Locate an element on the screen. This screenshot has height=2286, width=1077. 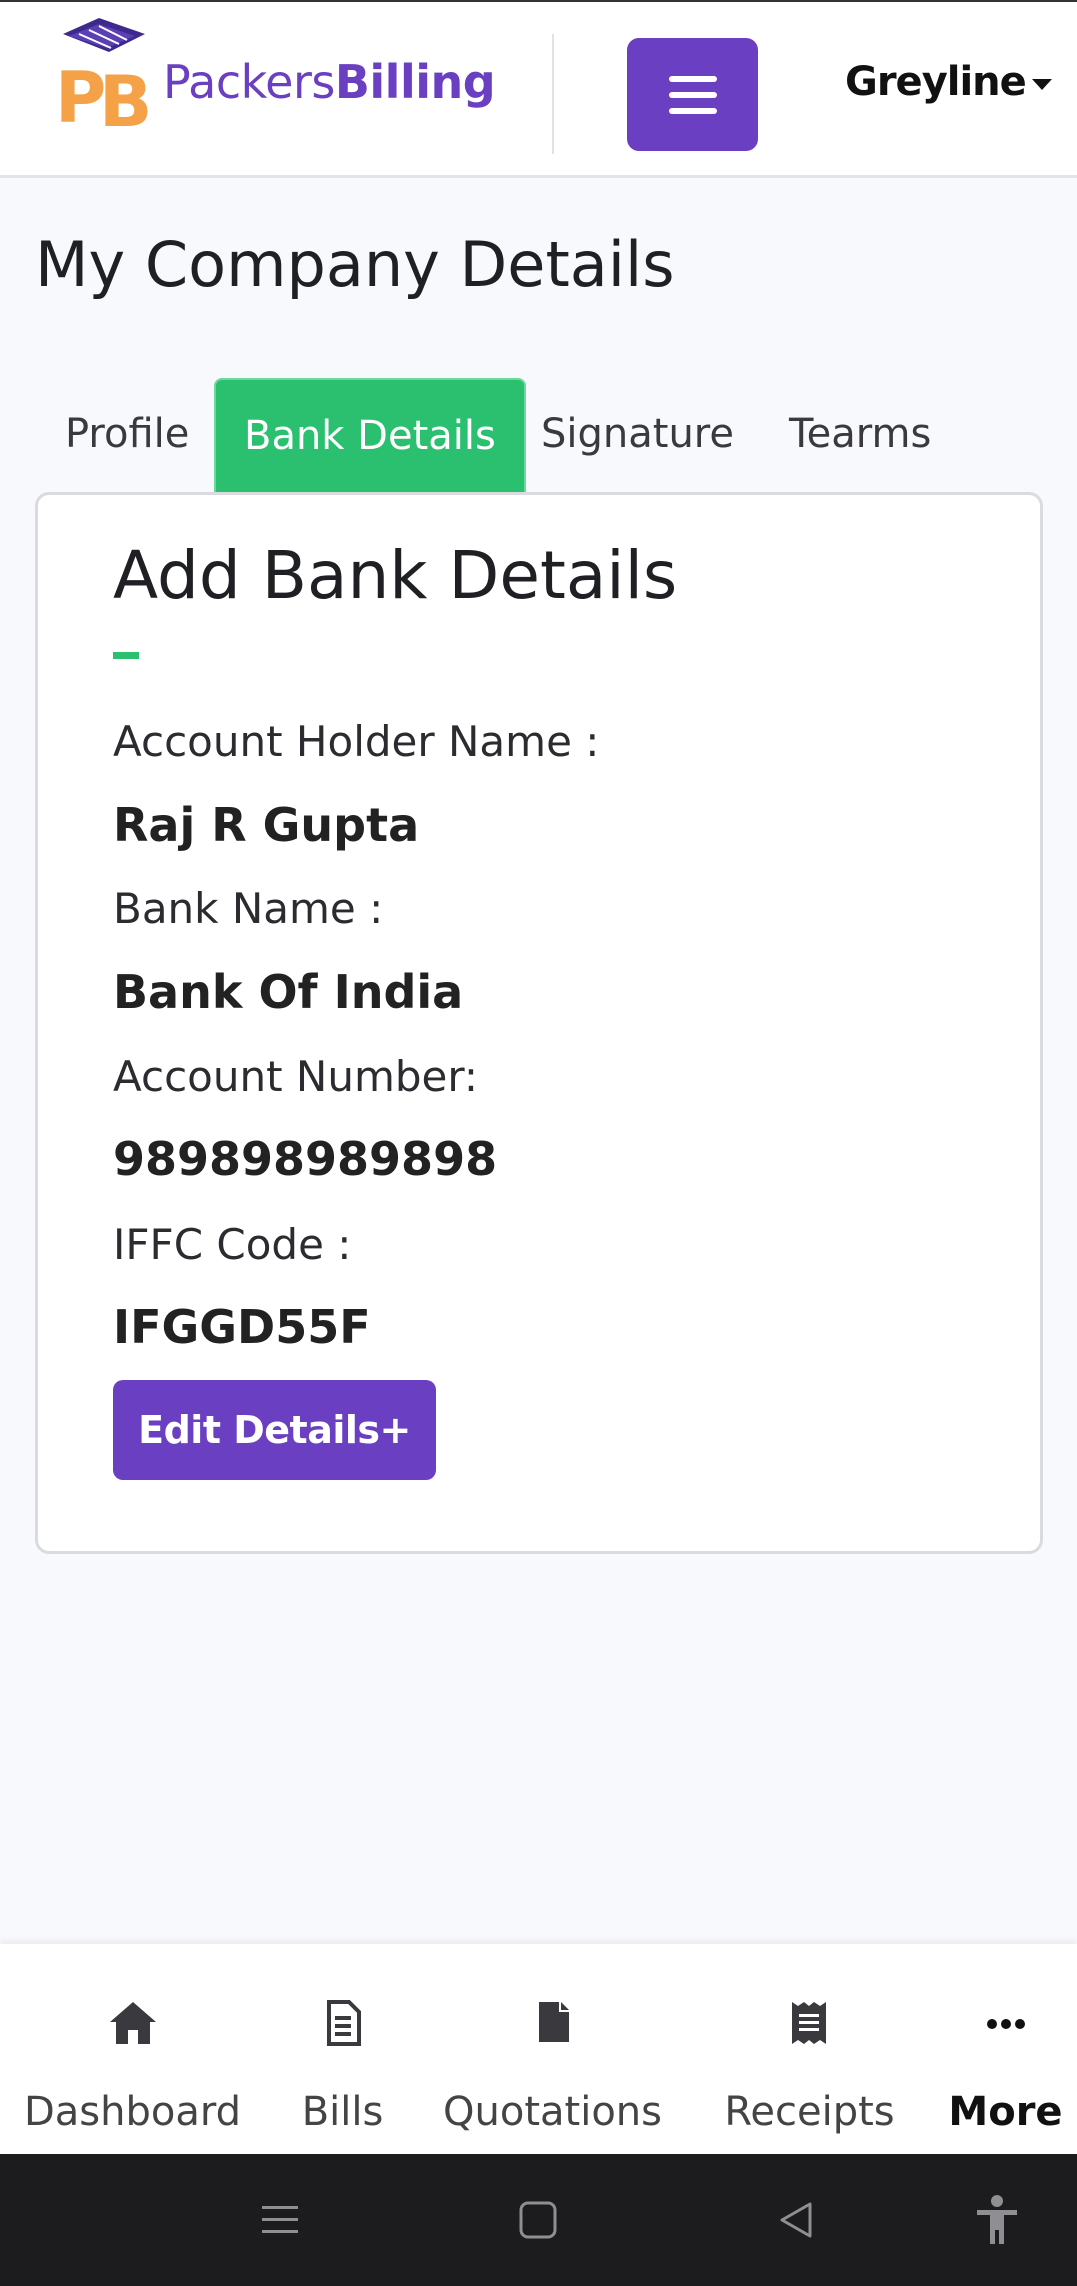
home-icon is located at coordinates (133, 2023).